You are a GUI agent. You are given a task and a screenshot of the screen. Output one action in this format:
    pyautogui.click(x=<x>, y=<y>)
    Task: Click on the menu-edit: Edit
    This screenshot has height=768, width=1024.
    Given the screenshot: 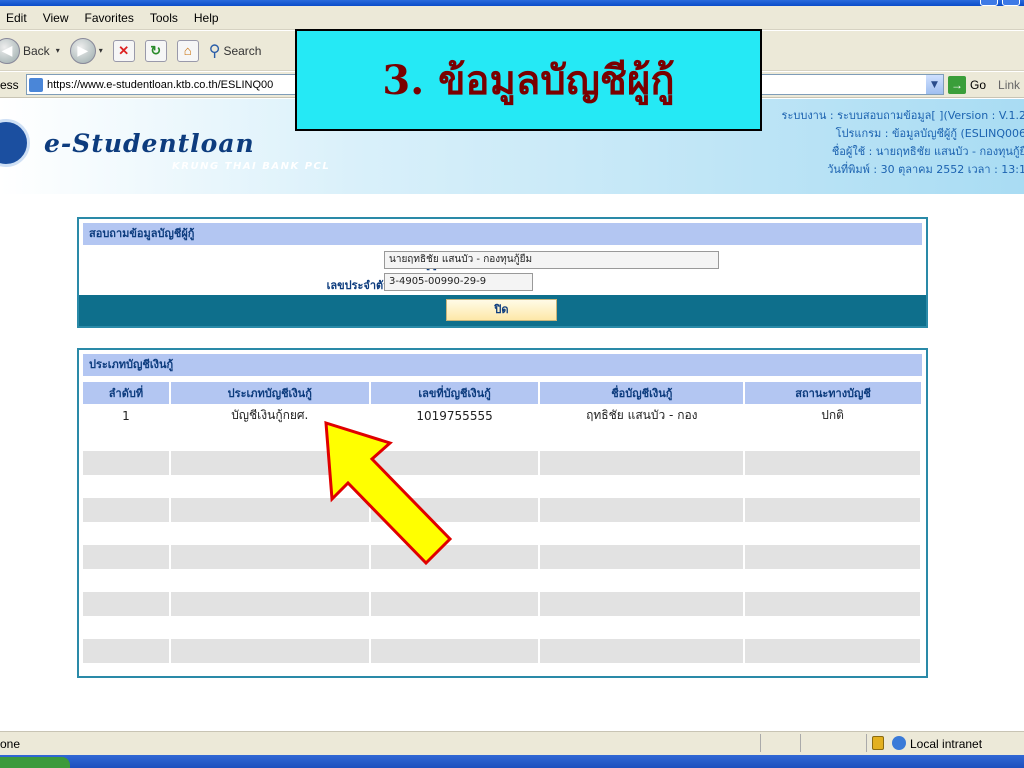 What is the action you would take?
    pyautogui.click(x=16, y=18)
    